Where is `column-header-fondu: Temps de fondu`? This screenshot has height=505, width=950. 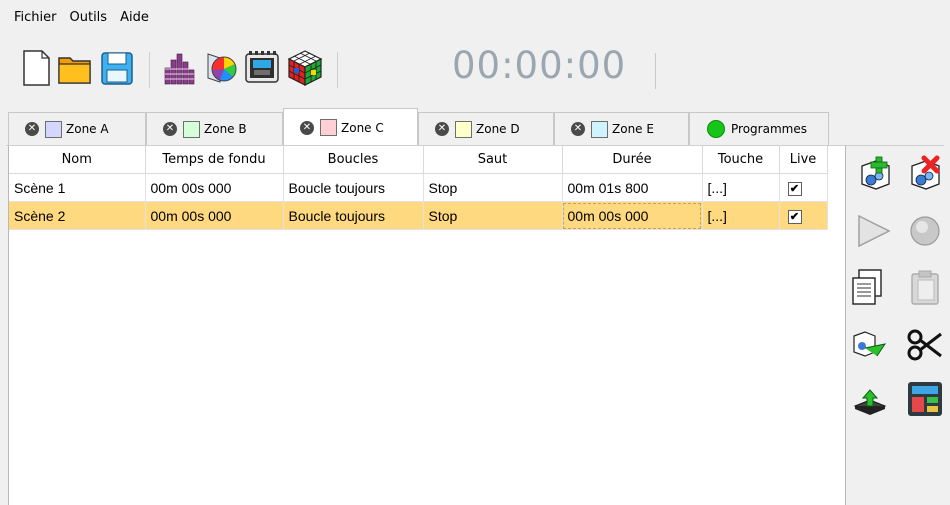 column-header-fondu: Temps de fondu is located at coordinates (214, 160).